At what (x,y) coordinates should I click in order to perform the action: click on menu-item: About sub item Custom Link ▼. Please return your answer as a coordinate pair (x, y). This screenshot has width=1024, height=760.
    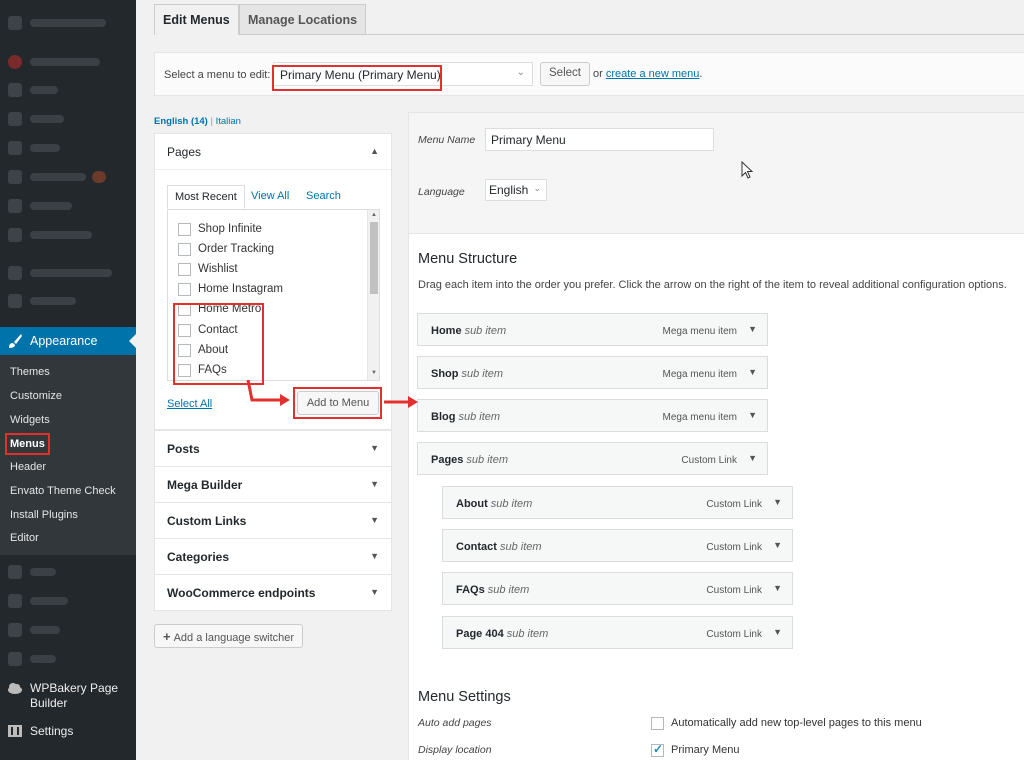
    Looking at the image, I should click on (617, 502).